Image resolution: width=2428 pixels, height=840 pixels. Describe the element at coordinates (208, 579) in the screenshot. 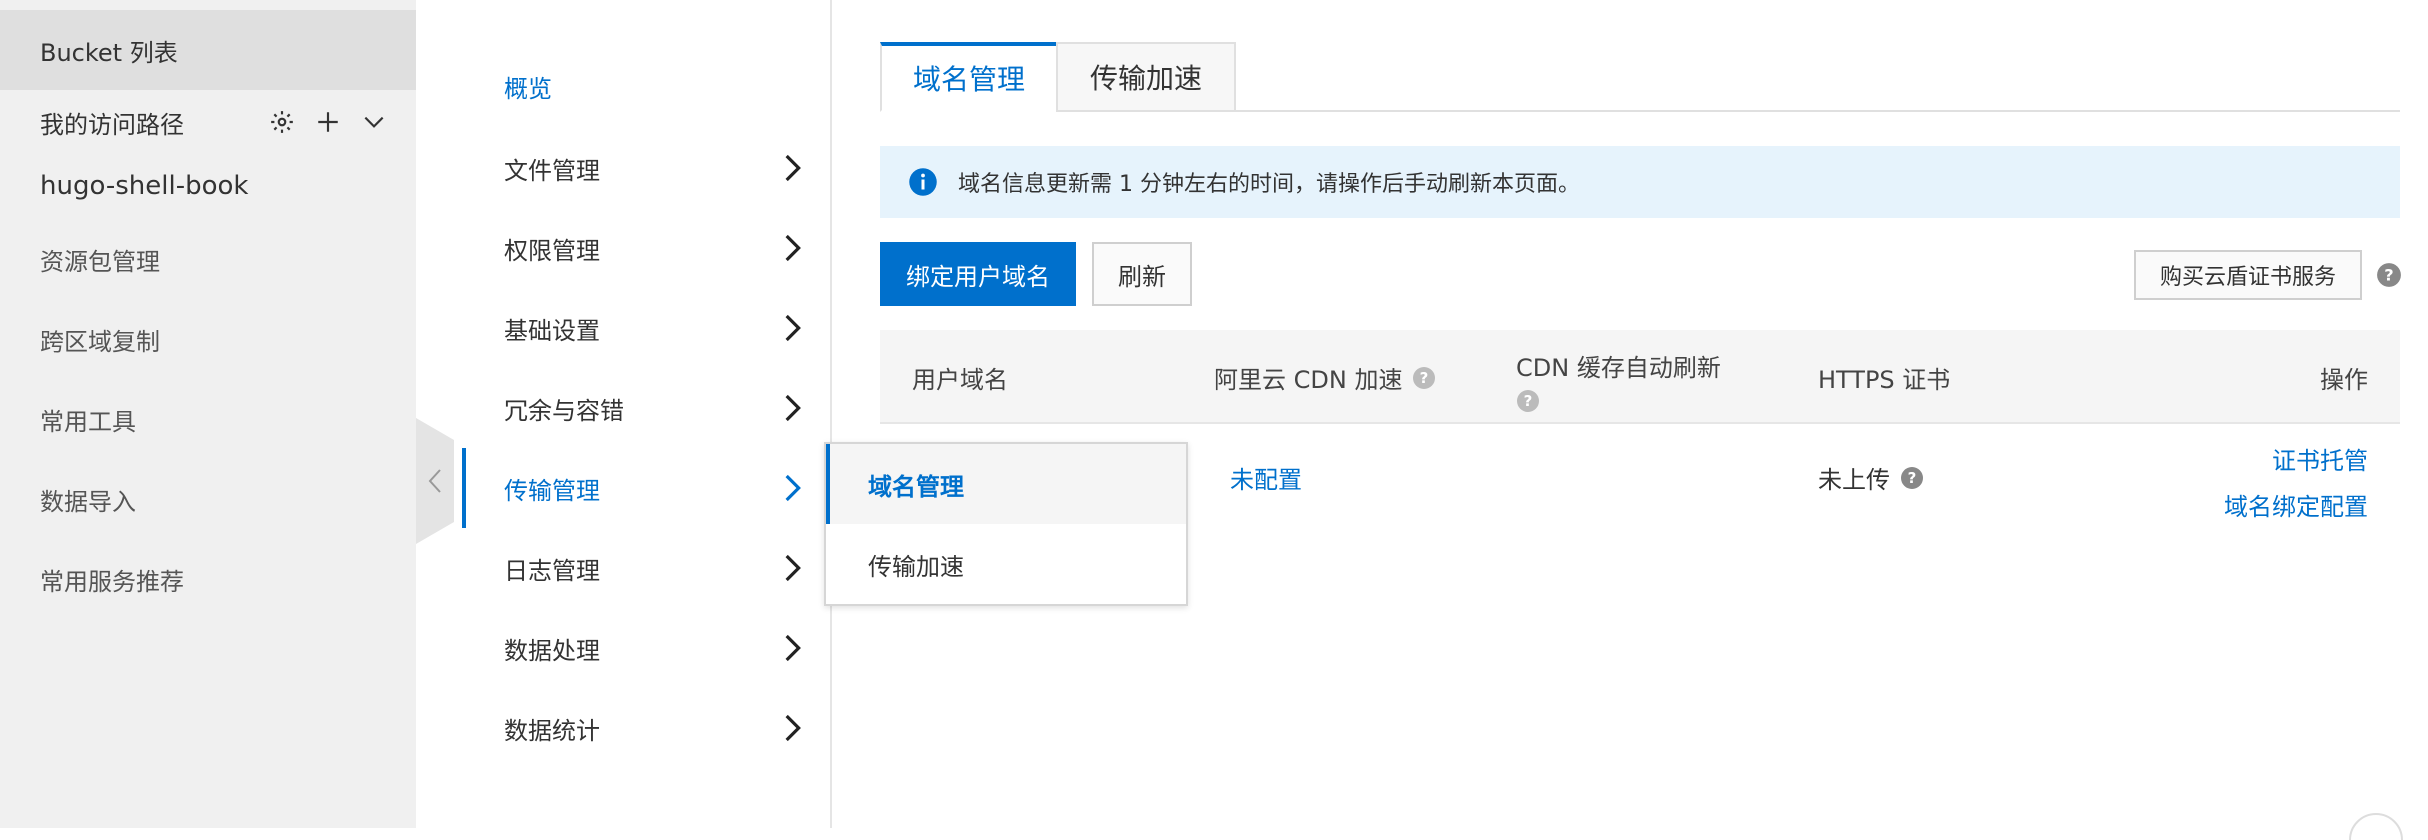

I see `sidebar-item-recommended-services: 常用服务推荐` at that location.